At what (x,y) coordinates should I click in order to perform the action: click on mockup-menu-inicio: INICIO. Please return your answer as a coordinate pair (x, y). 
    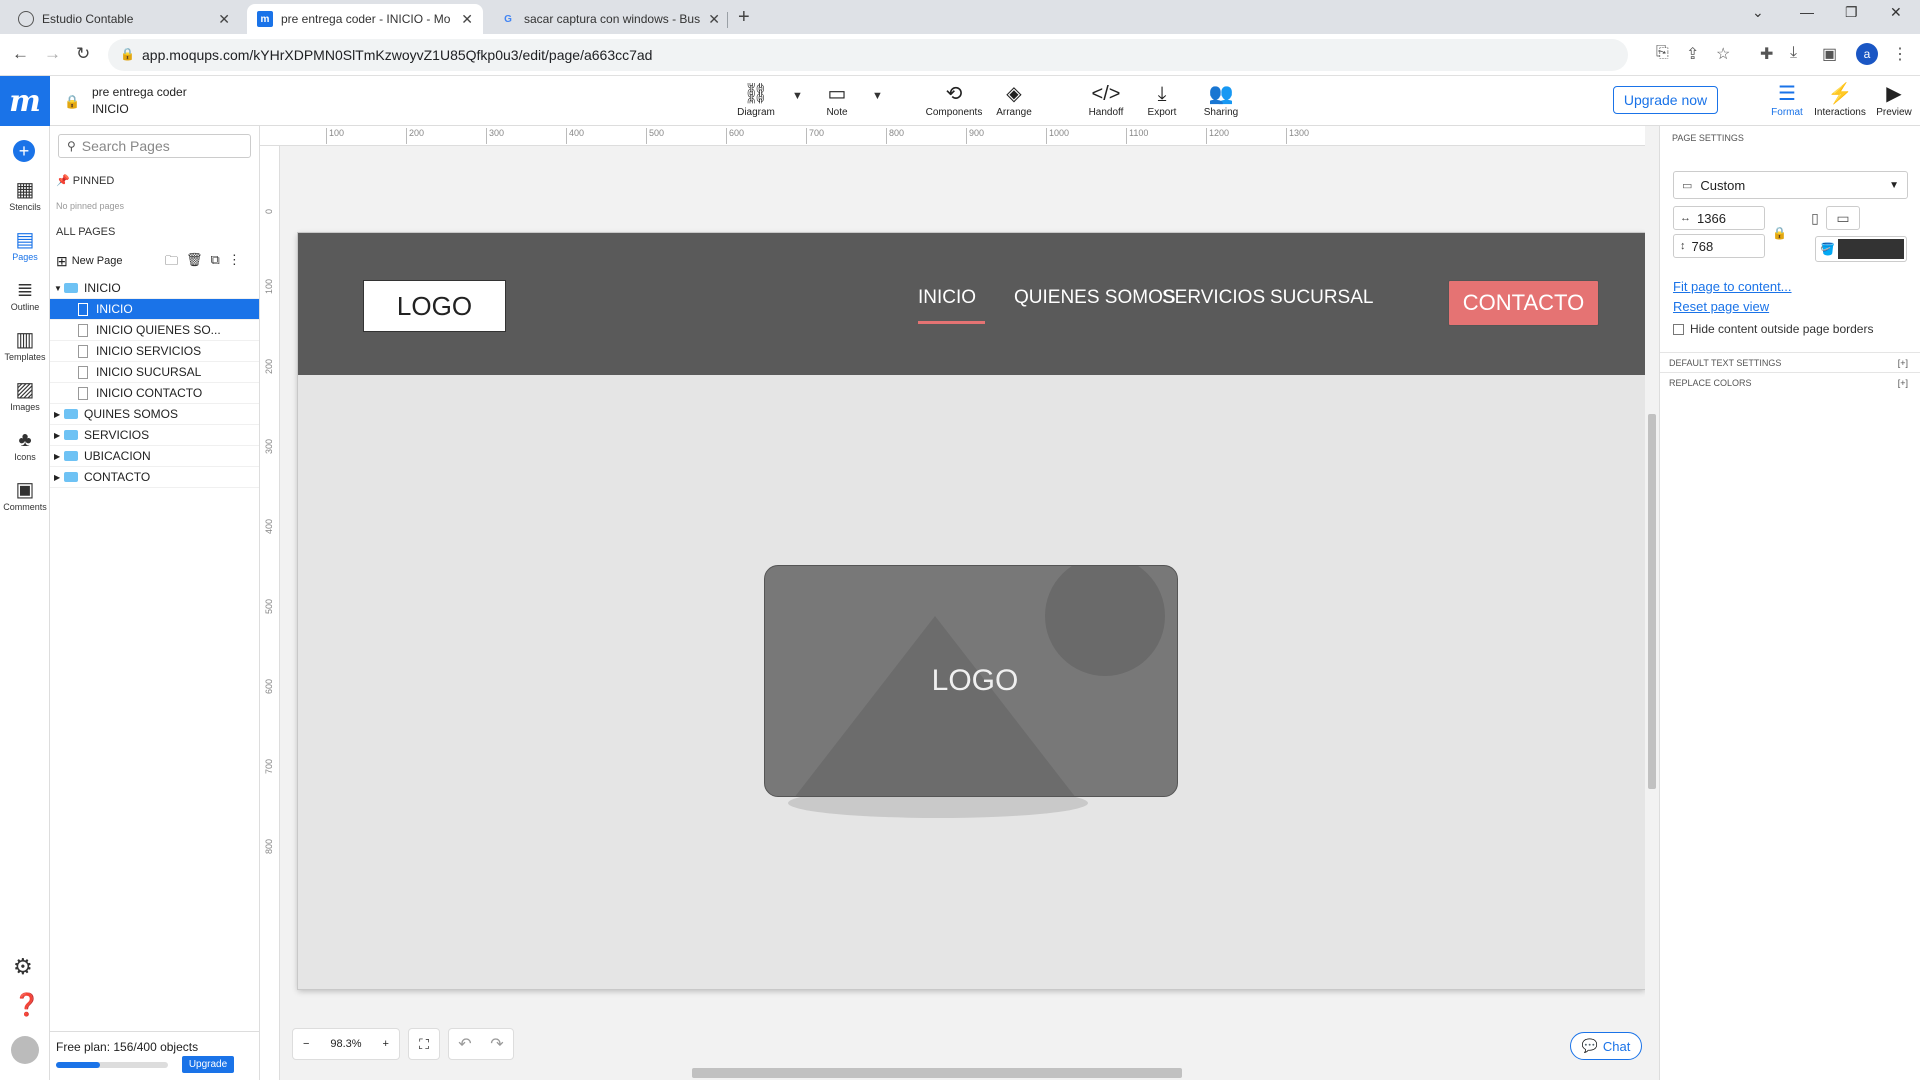
    Looking at the image, I should click on (947, 298).